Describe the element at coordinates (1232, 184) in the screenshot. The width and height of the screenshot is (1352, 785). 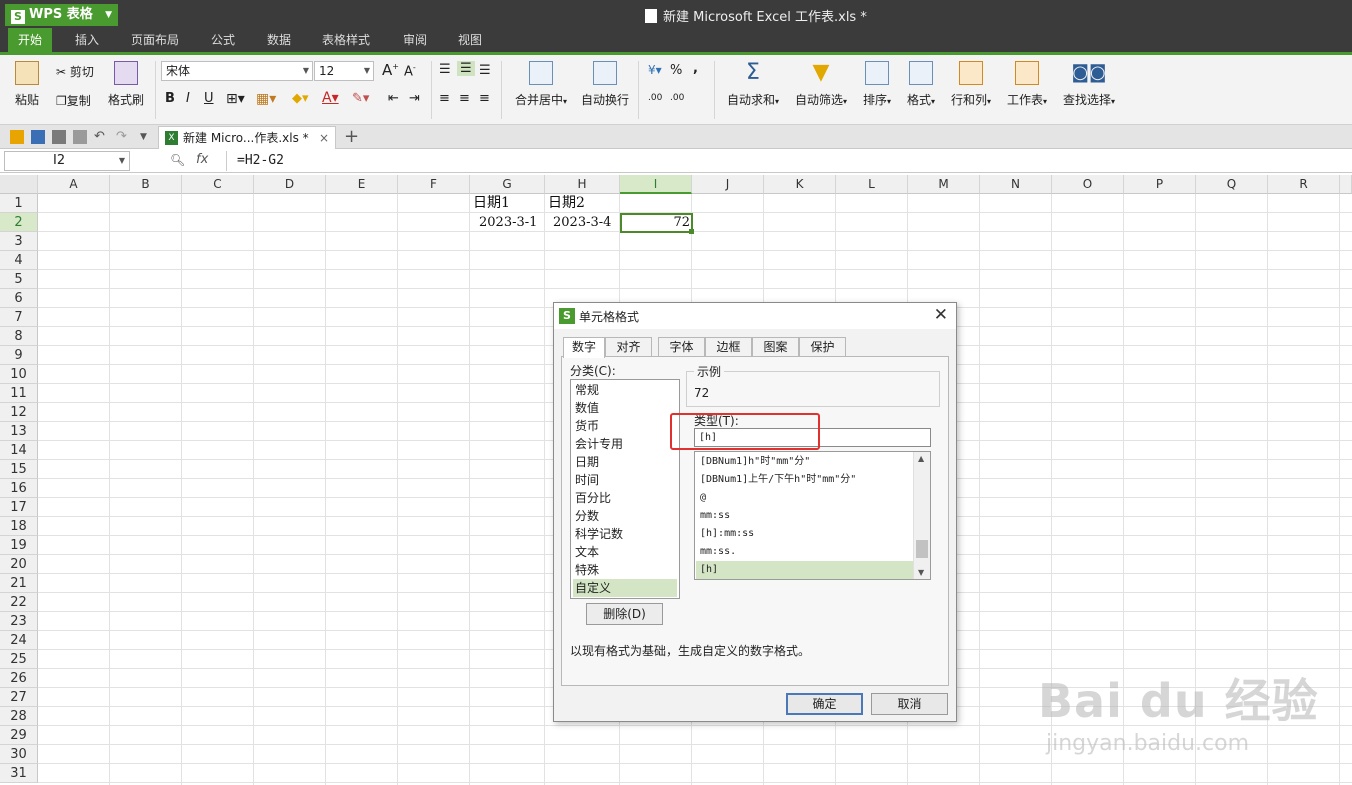
I see `column-header: Q` at that location.